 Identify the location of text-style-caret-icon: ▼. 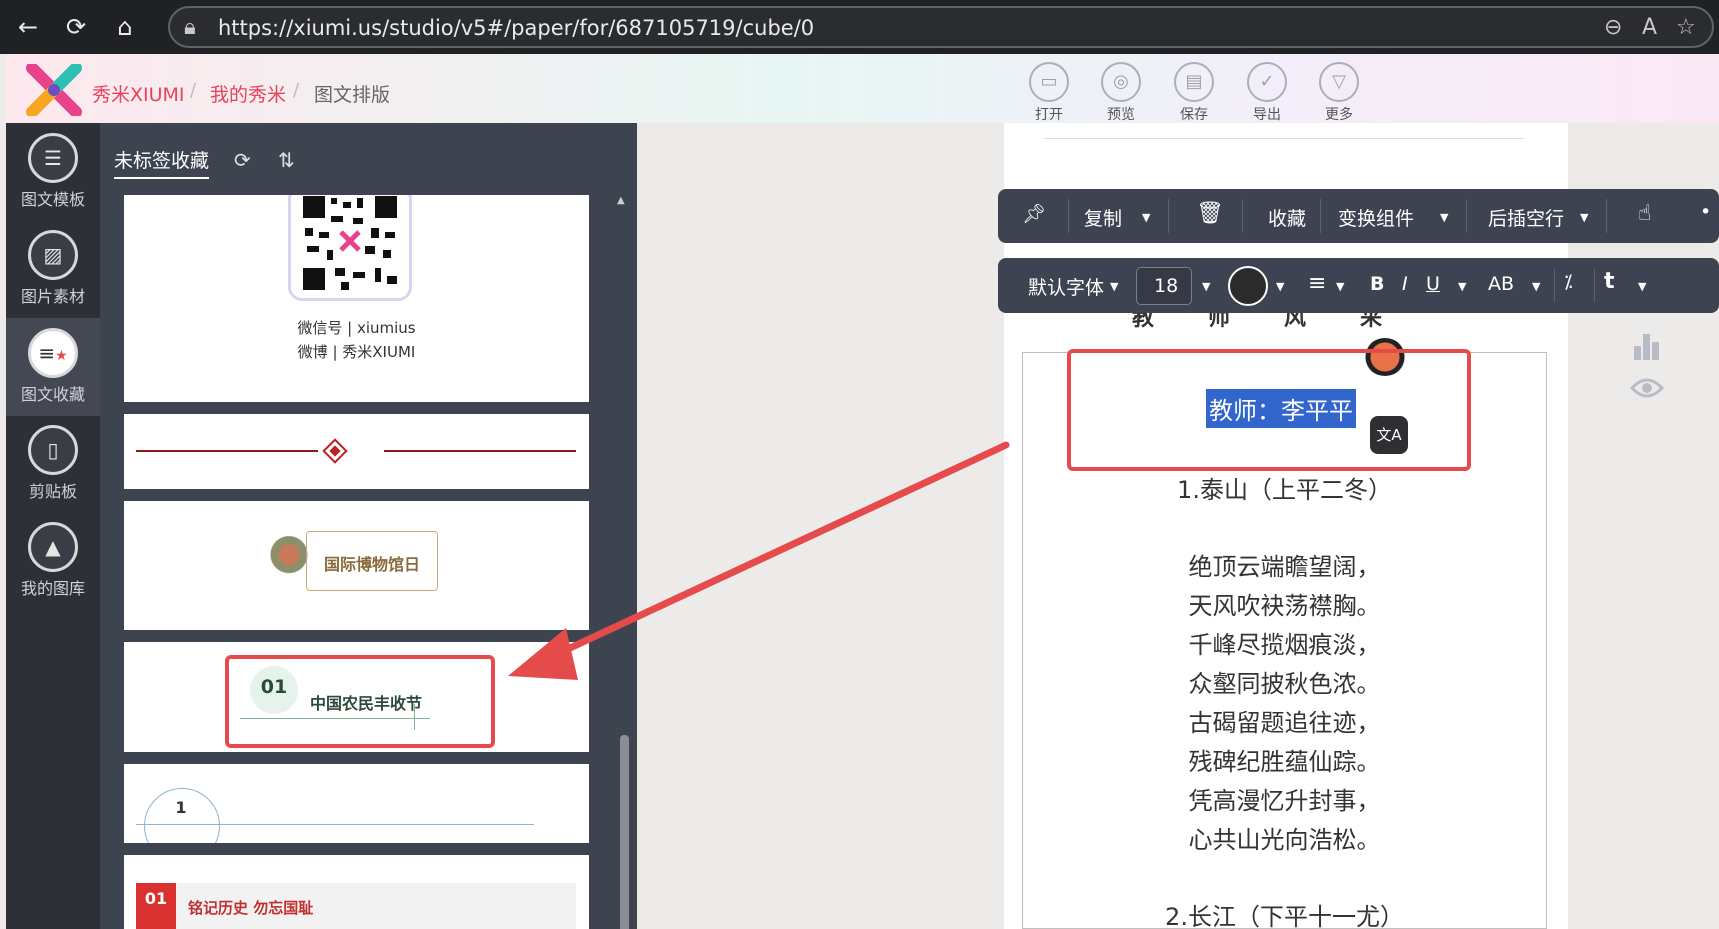
(1642, 286).